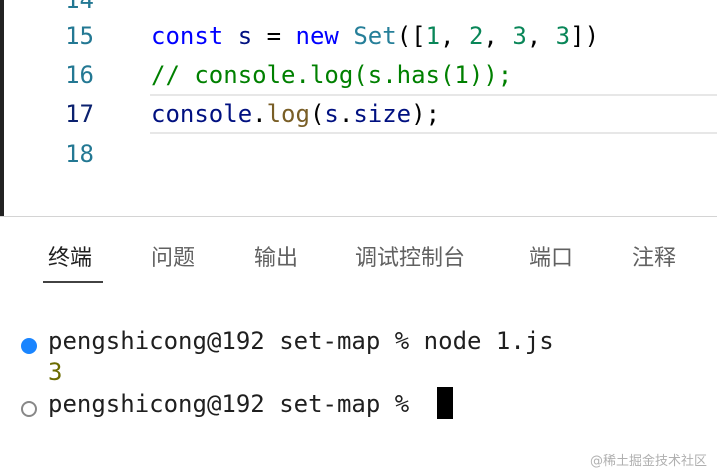  I want to click on terminal-prompt: pengshicong@192 set-map %, so click(236, 404).